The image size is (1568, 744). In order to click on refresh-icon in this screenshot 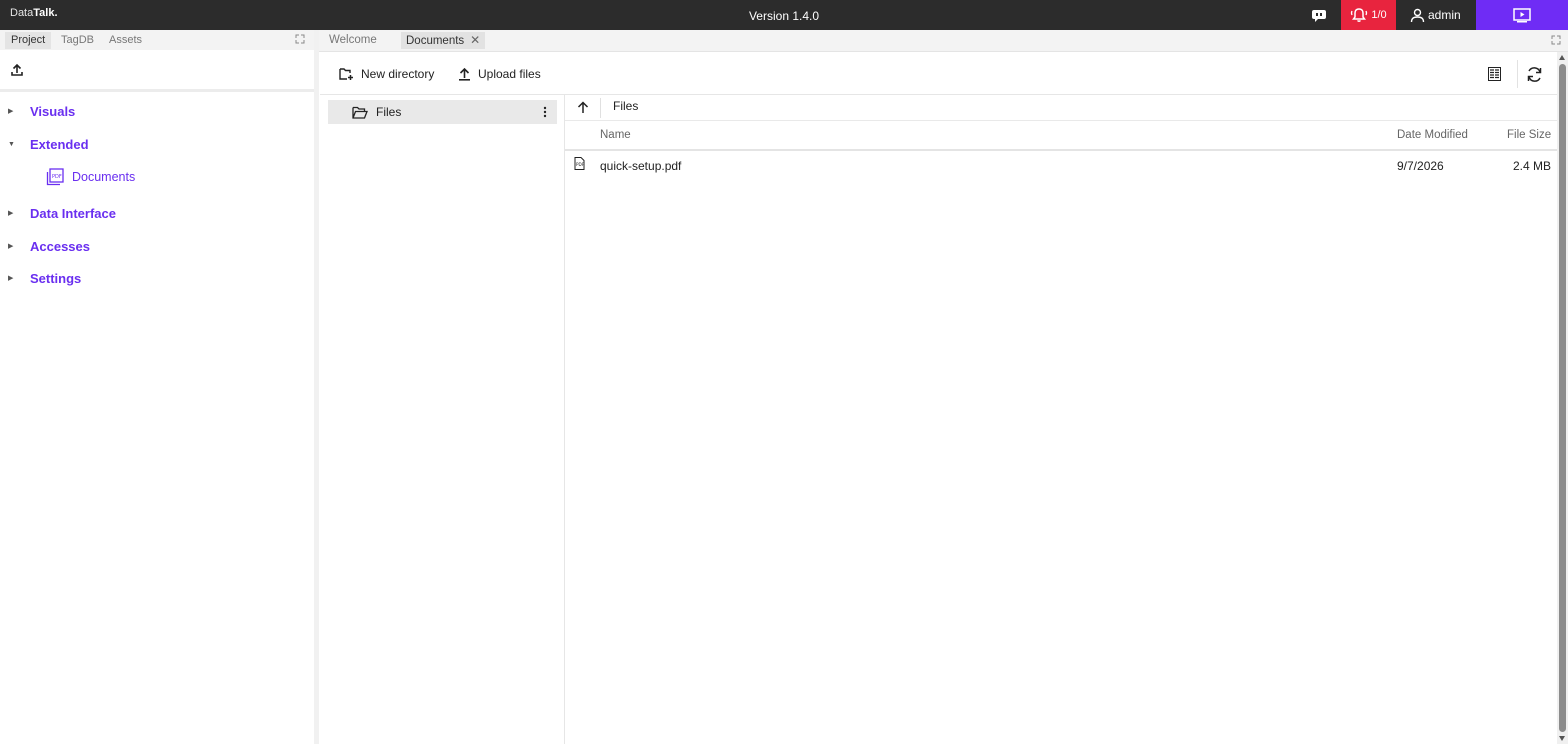, I will do `click(1534, 74)`.